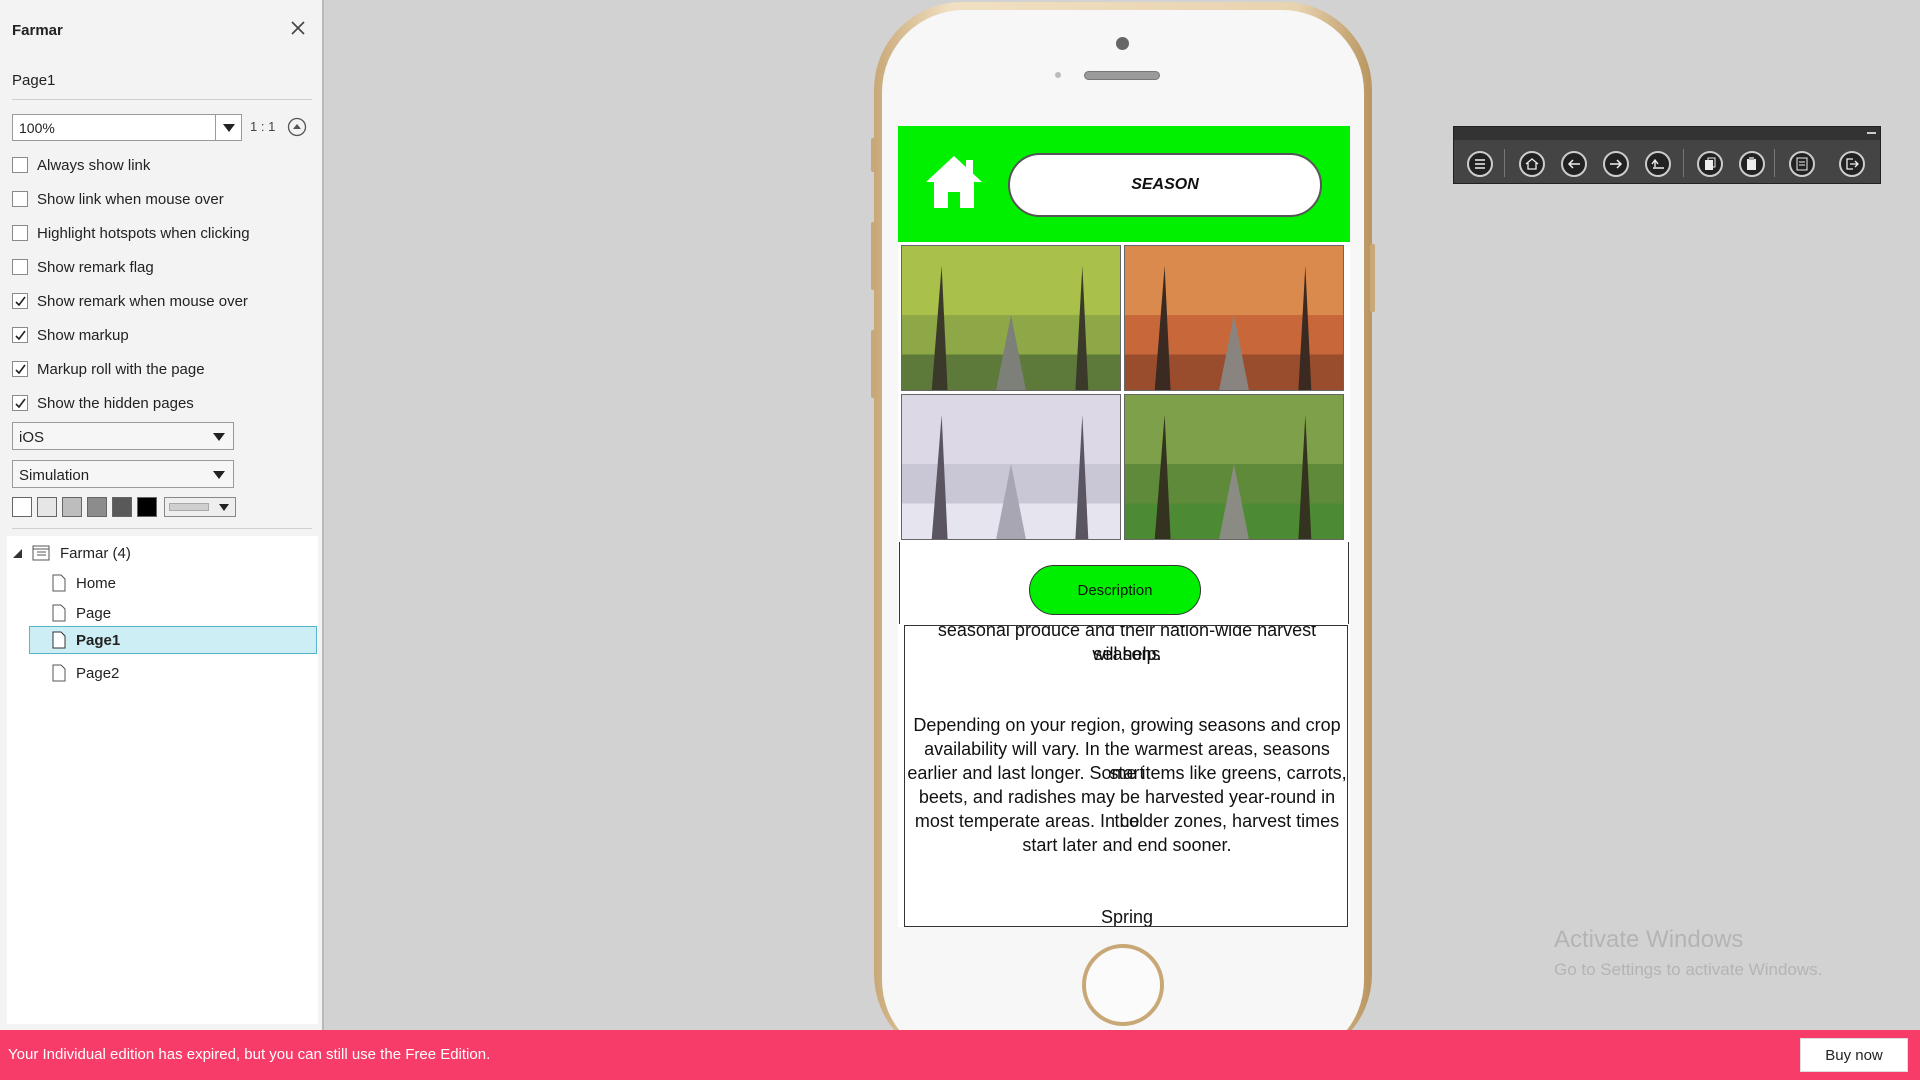 The image size is (1920, 1080). What do you see at coordinates (54, 475) in the screenshot?
I see `mode-select-value: Simulation` at bounding box center [54, 475].